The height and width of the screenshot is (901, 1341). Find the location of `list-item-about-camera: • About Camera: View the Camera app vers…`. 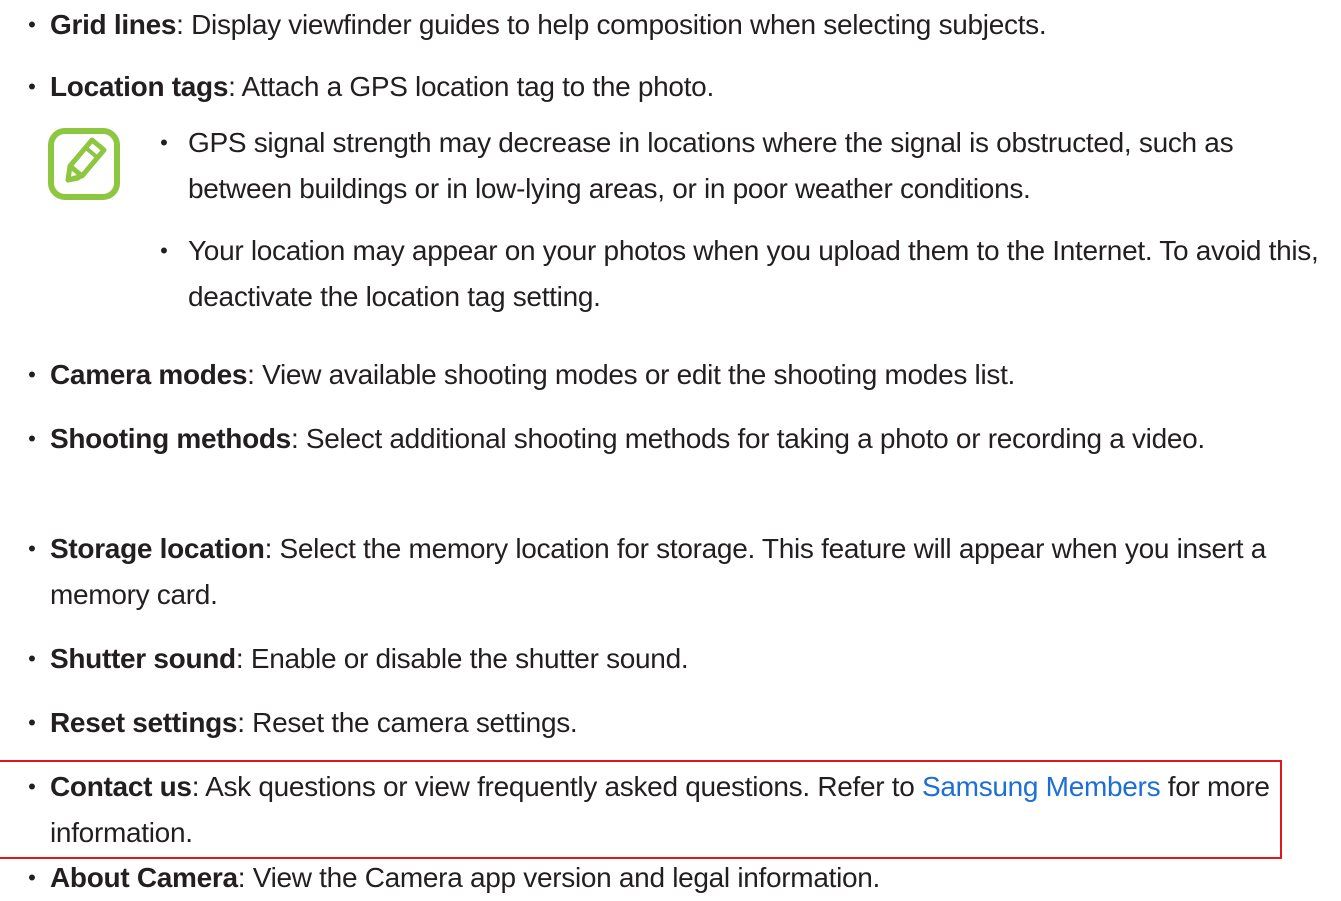

list-item-about-camera: • About Camera: View the Camera app vers… is located at coordinates (672, 878).